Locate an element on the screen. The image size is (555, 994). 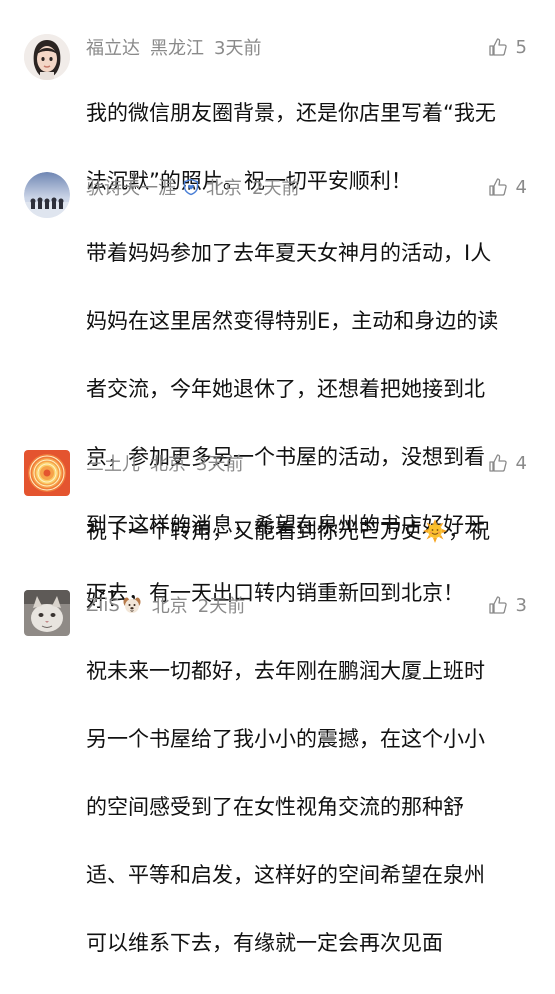
comment-line: 另一个书屋给了我小小的震撼，在这个小小 is located at coordinates (285, 739).